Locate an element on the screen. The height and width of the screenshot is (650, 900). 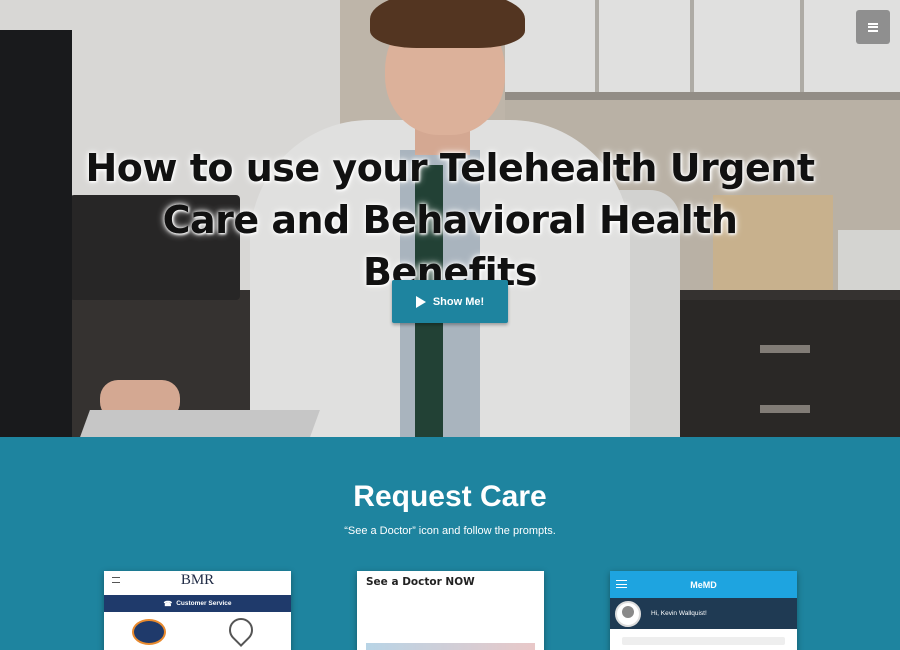
show-me-button: Show Me! is located at coordinates (450, 301).